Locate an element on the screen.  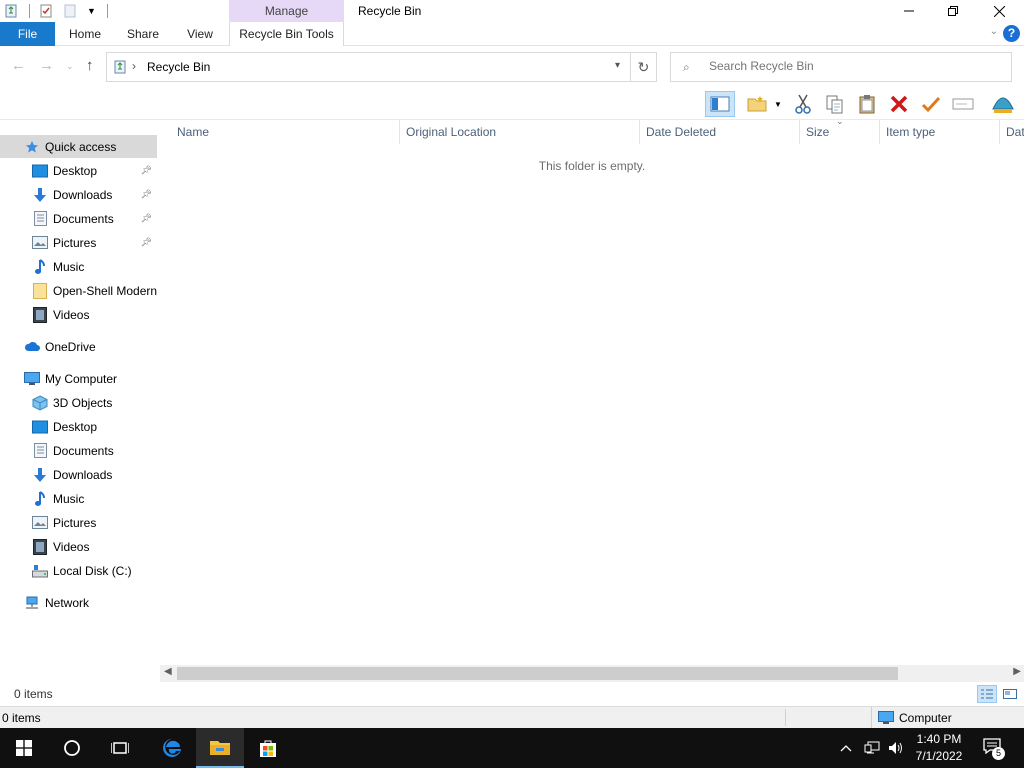
select-icon is located at coordinates (931, 104).